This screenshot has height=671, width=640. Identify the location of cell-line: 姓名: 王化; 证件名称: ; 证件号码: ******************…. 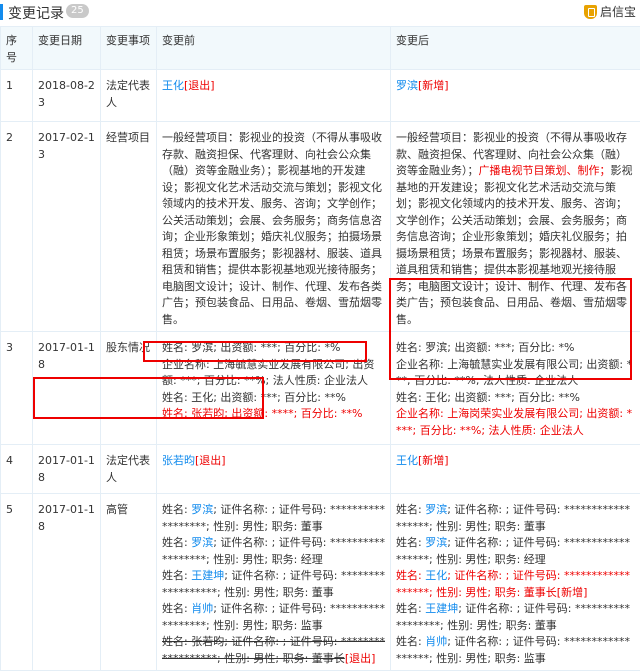
(515, 584).